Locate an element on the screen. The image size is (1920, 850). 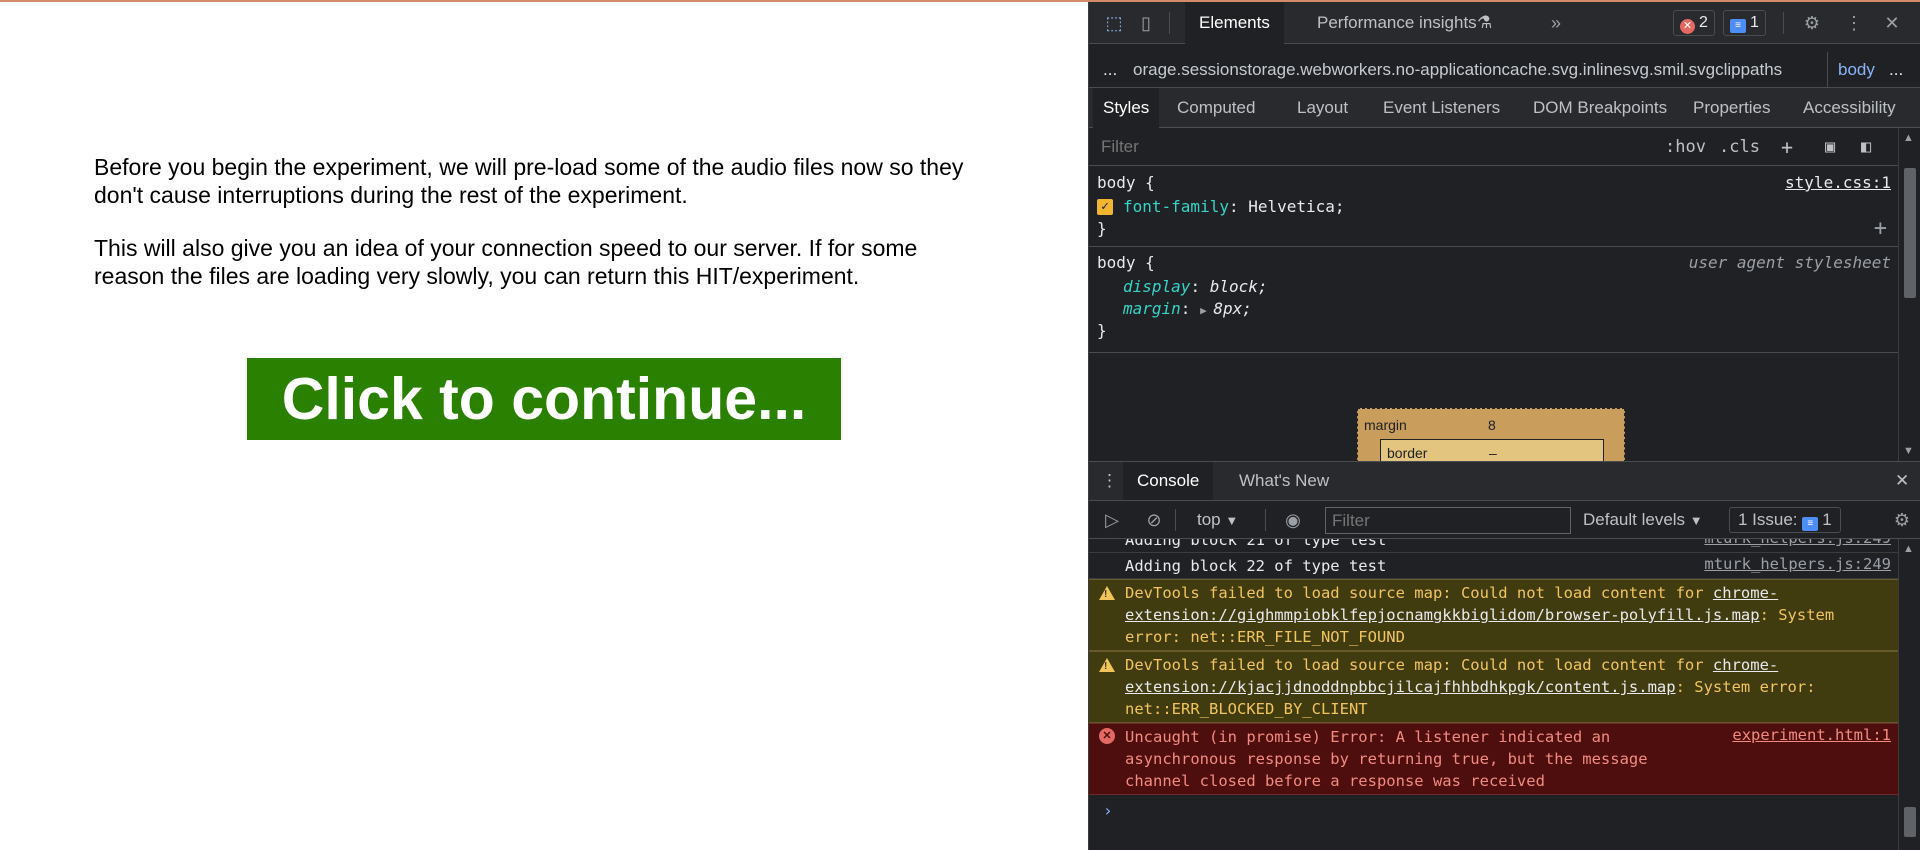
property-colon: : is located at coordinates (1190, 308).